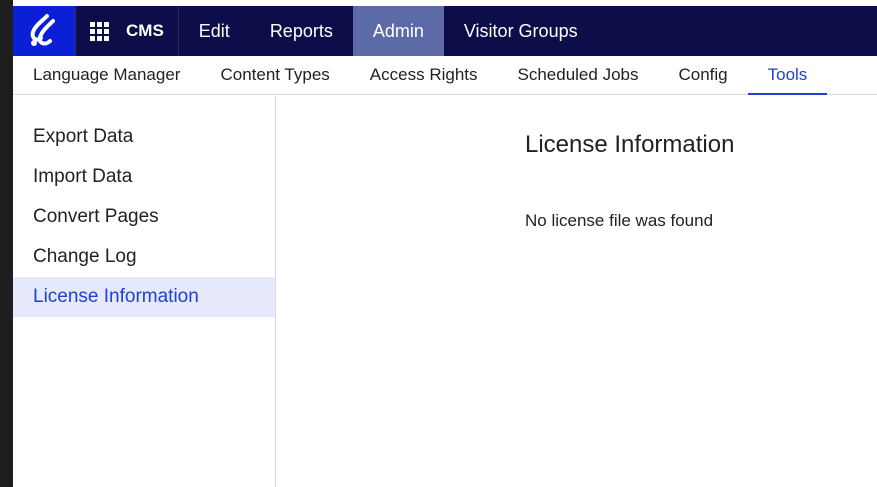  I want to click on tab-language-manager: Language Manager, so click(106, 75).